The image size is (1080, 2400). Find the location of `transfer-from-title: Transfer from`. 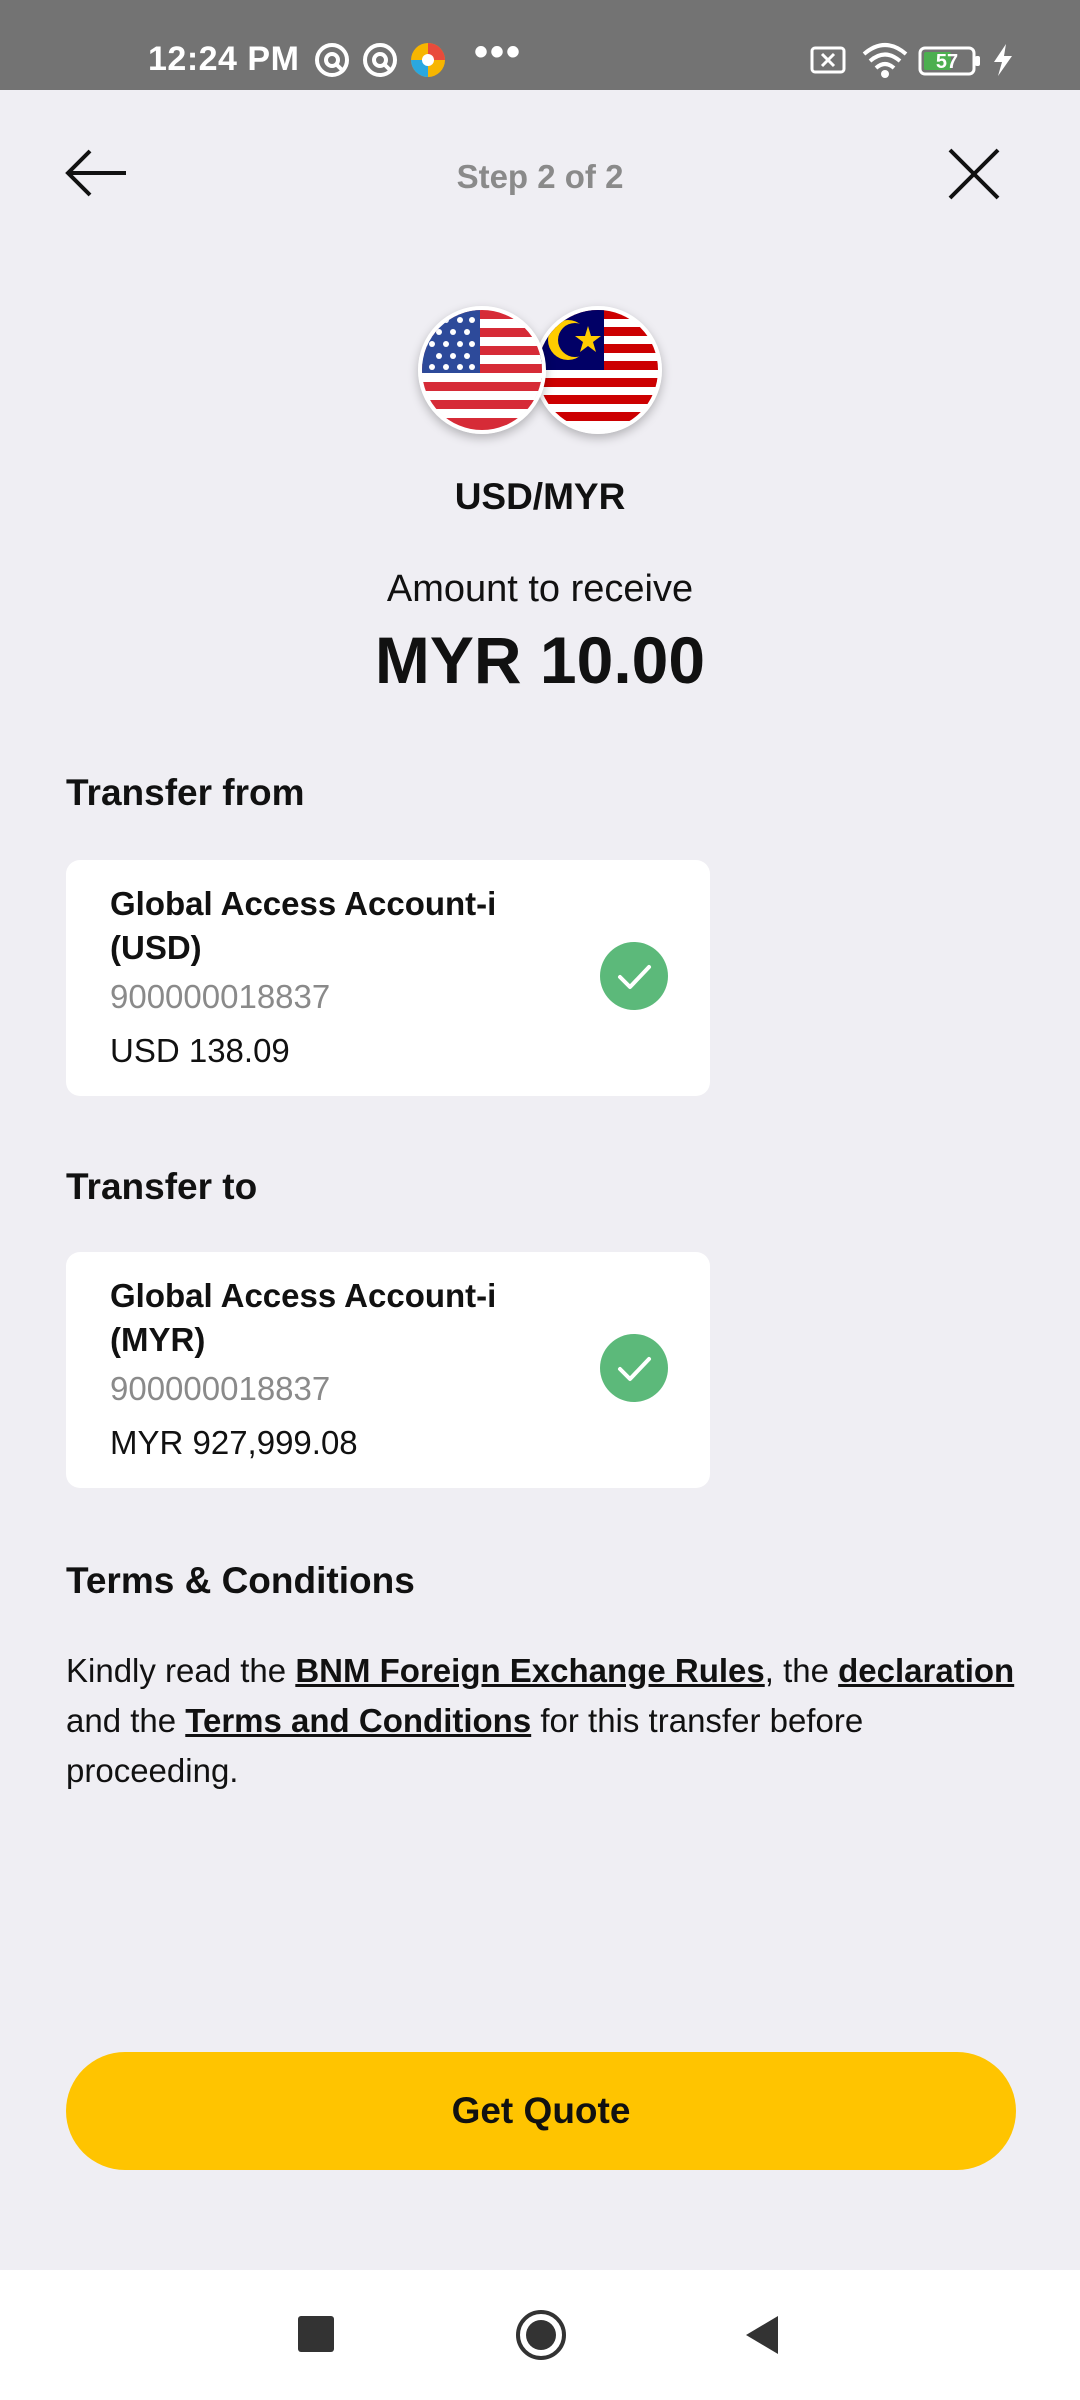

transfer-from-title: Transfer from is located at coordinates (185, 792).